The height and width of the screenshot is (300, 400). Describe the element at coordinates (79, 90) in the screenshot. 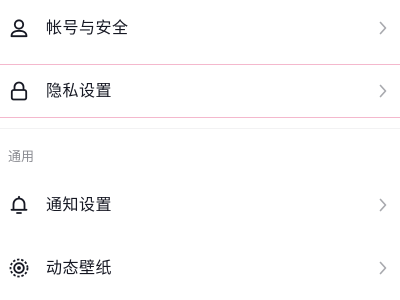

I see `settings-item-label: 隐私设置` at that location.